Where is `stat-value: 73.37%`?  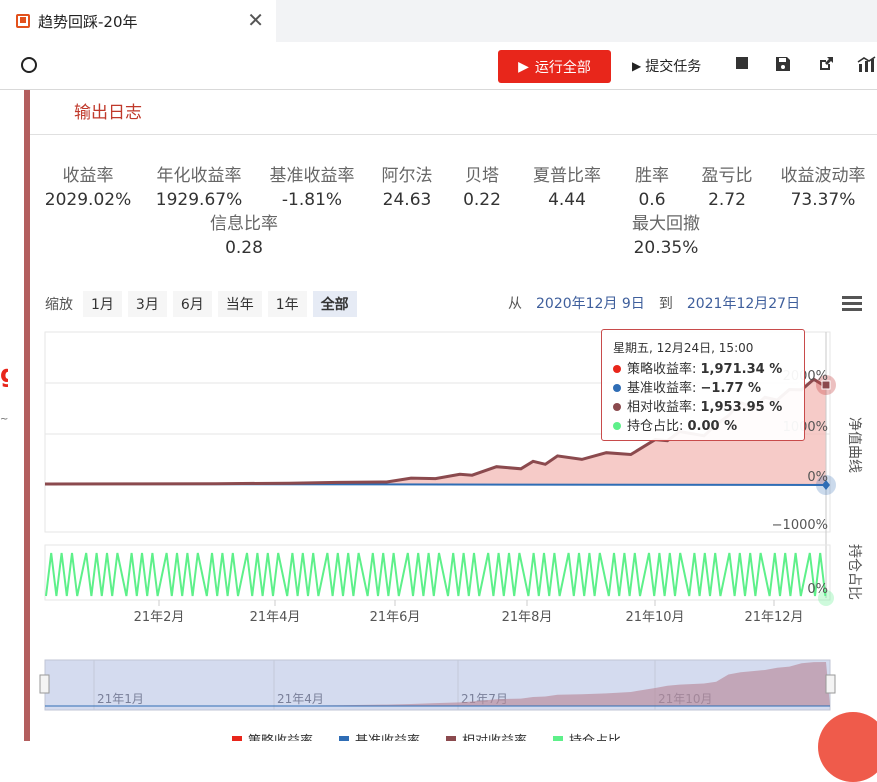
stat-value: 73.37% is located at coordinates (823, 200).